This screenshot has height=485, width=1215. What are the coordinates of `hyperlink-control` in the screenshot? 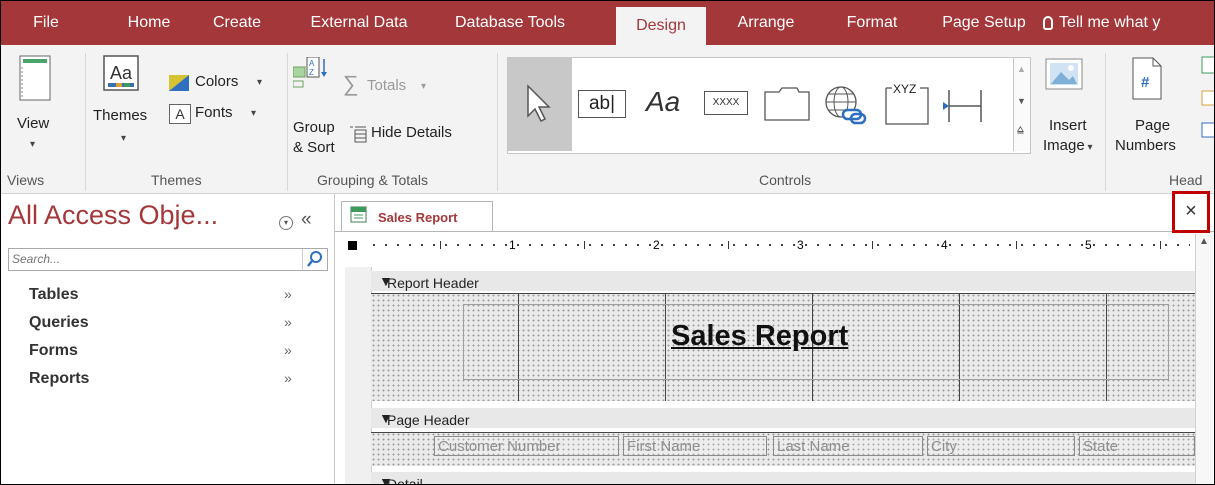 It's located at (846, 105).